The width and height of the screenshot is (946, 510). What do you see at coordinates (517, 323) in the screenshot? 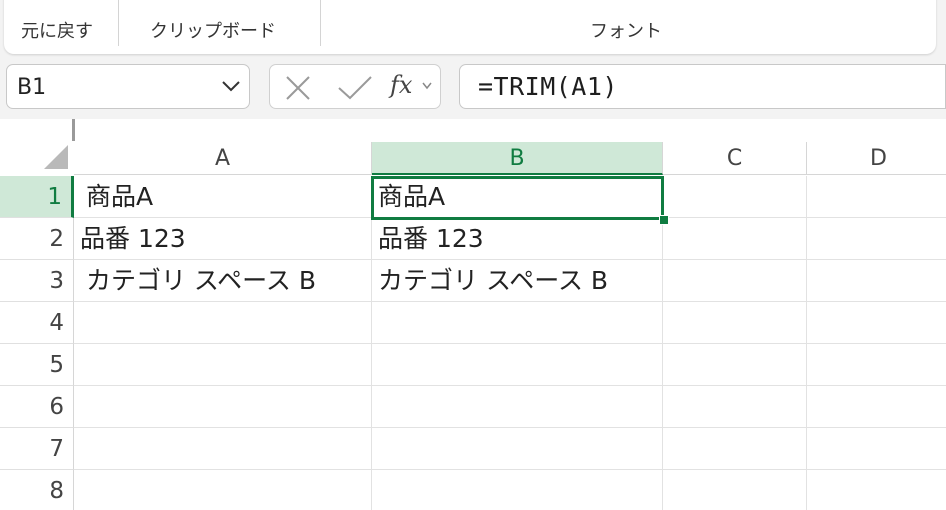
I see `cell-b4` at bounding box center [517, 323].